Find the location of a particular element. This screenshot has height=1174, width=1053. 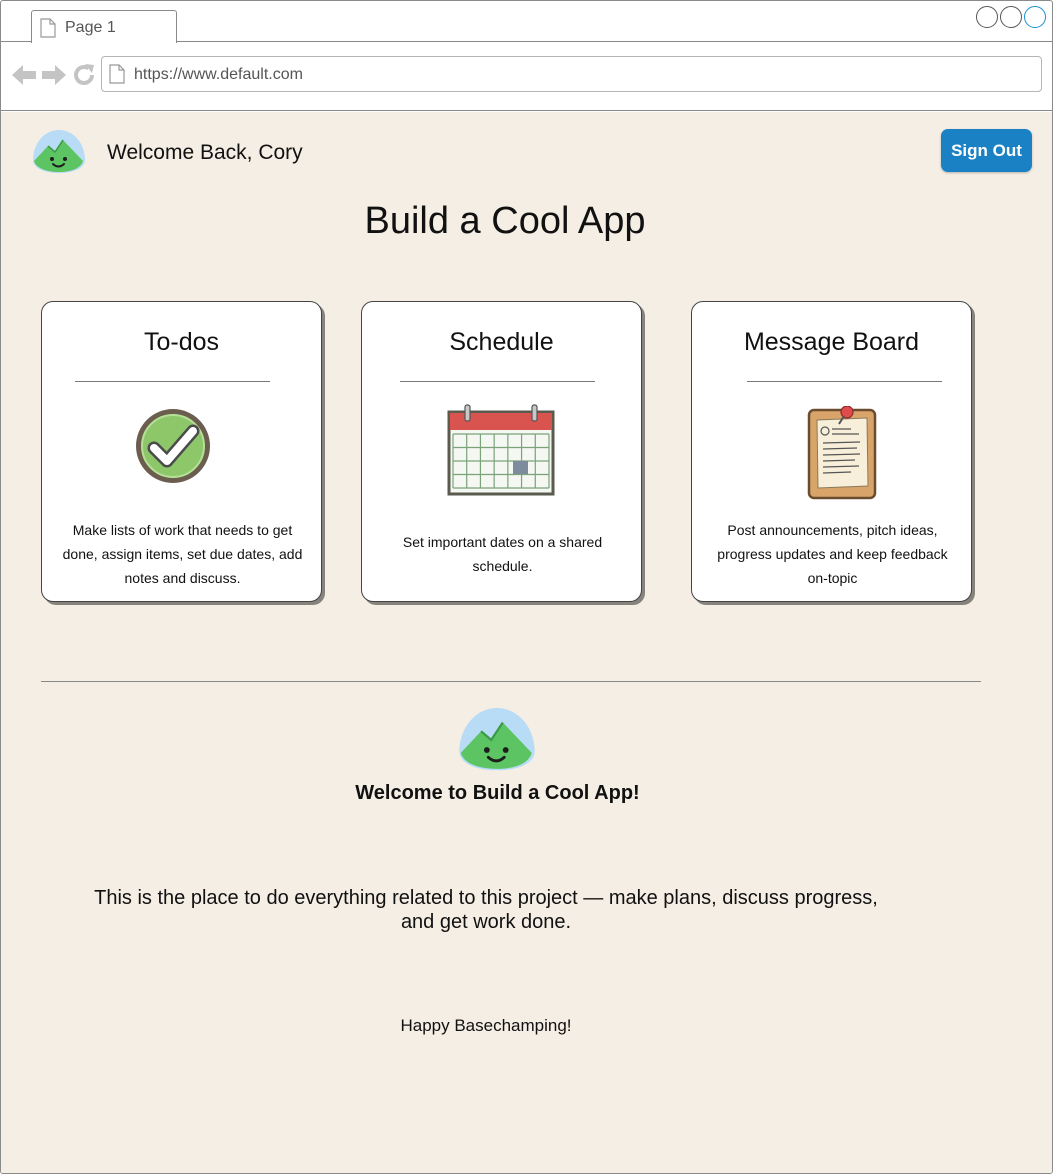

signoff-text: Happy Basechamping! is located at coordinates (486, 1025).